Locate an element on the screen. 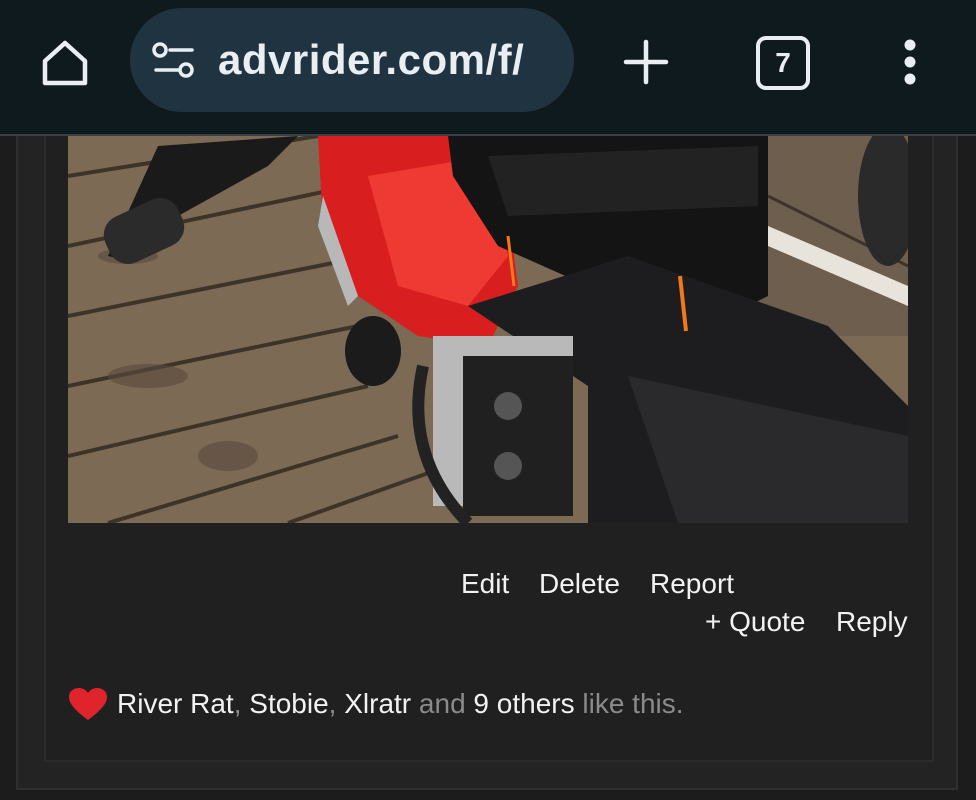 The image size is (976, 800). liker-link: Xlratr is located at coordinates (377, 704).